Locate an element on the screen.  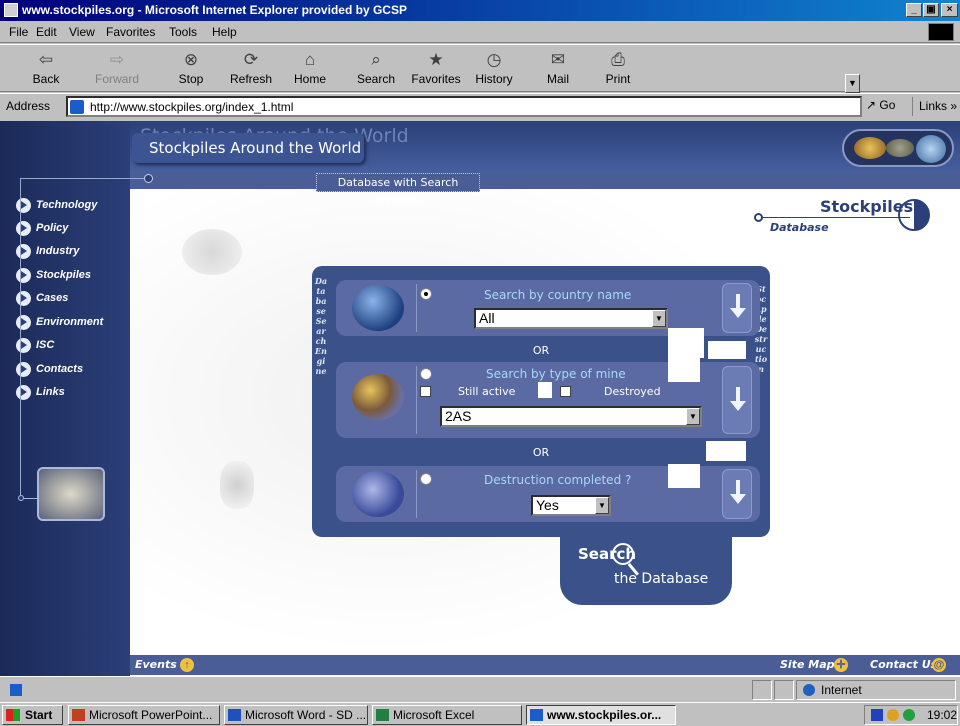
tray-sound-icon is located at coordinates (909, 715).